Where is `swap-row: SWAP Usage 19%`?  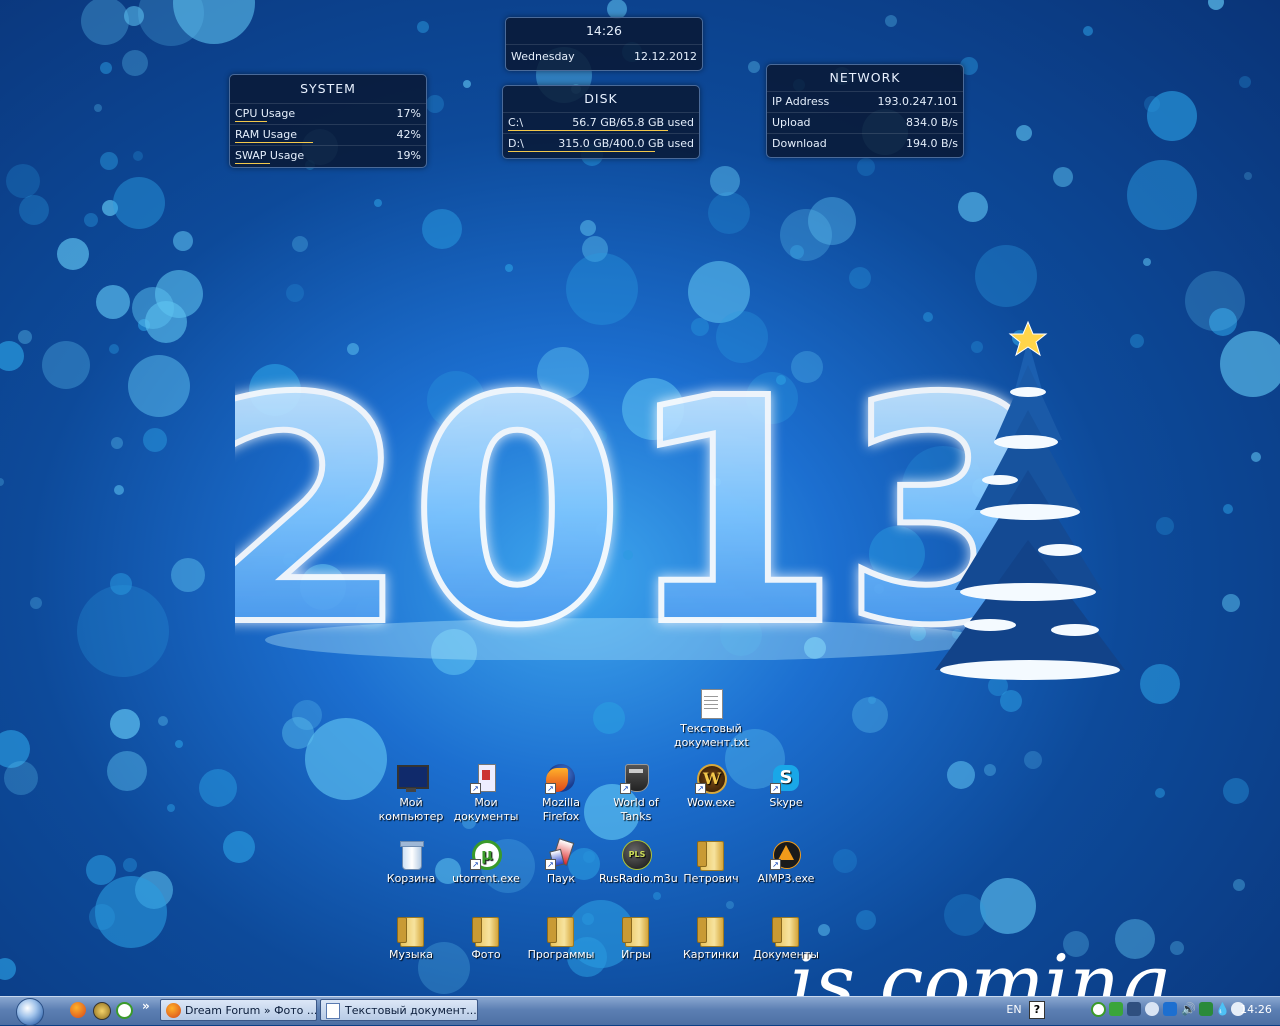 swap-row: SWAP Usage 19% is located at coordinates (328, 155).